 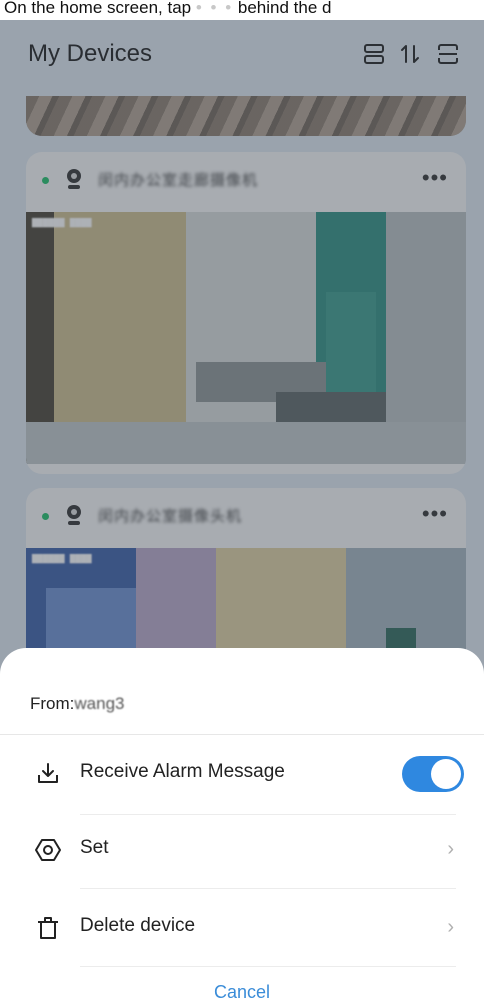 What do you see at coordinates (446, 774) in the screenshot?
I see `toggle-knob` at bounding box center [446, 774].